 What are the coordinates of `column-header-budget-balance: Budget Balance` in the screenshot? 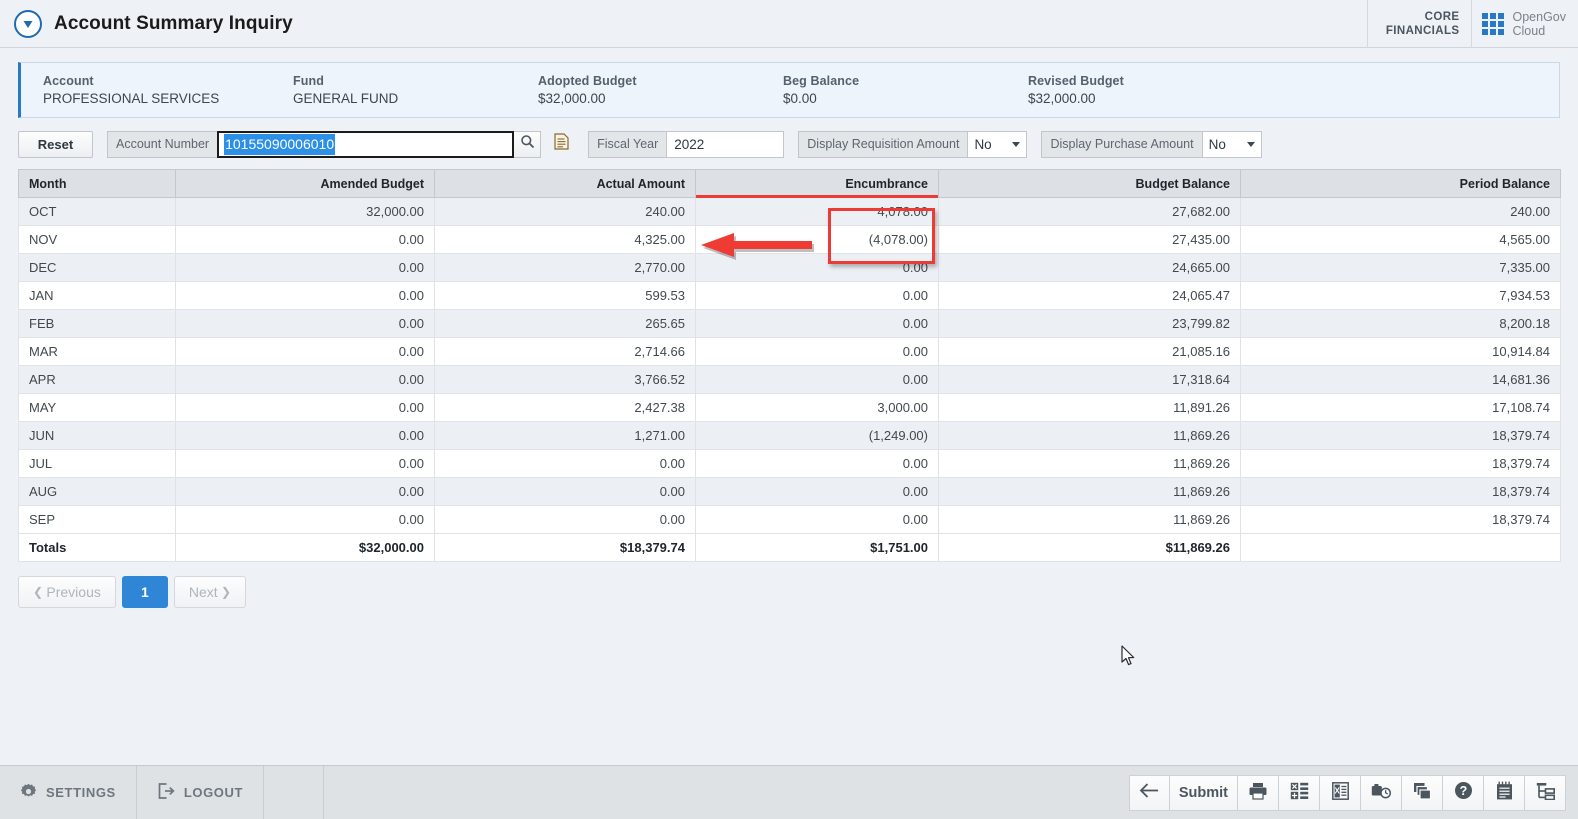 It's located at (1089, 183).